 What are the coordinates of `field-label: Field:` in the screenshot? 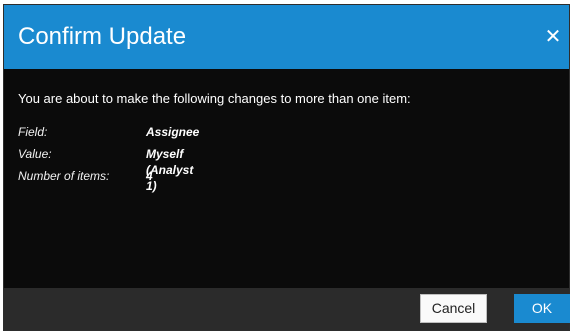 It's located at (33, 132).